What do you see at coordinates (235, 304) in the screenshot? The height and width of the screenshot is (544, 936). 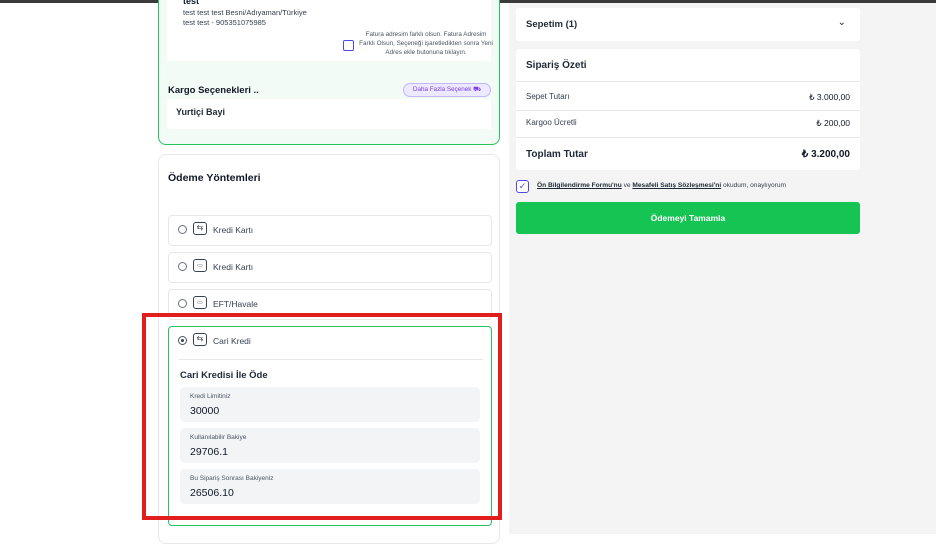 I see `payment-option-label: EFT/Havale` at bounding box center [235, 304].